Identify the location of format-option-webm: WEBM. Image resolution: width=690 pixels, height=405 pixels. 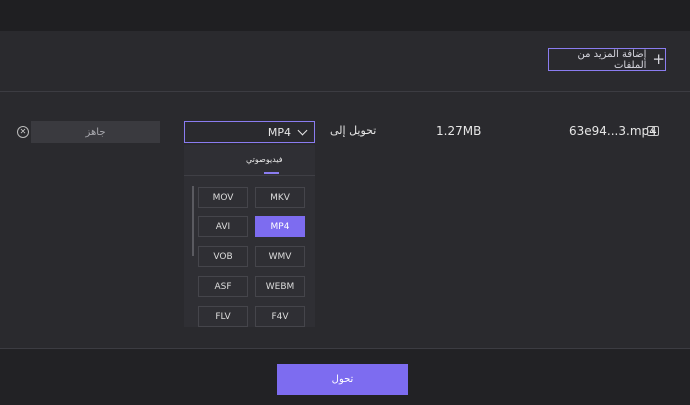
(280, 286).